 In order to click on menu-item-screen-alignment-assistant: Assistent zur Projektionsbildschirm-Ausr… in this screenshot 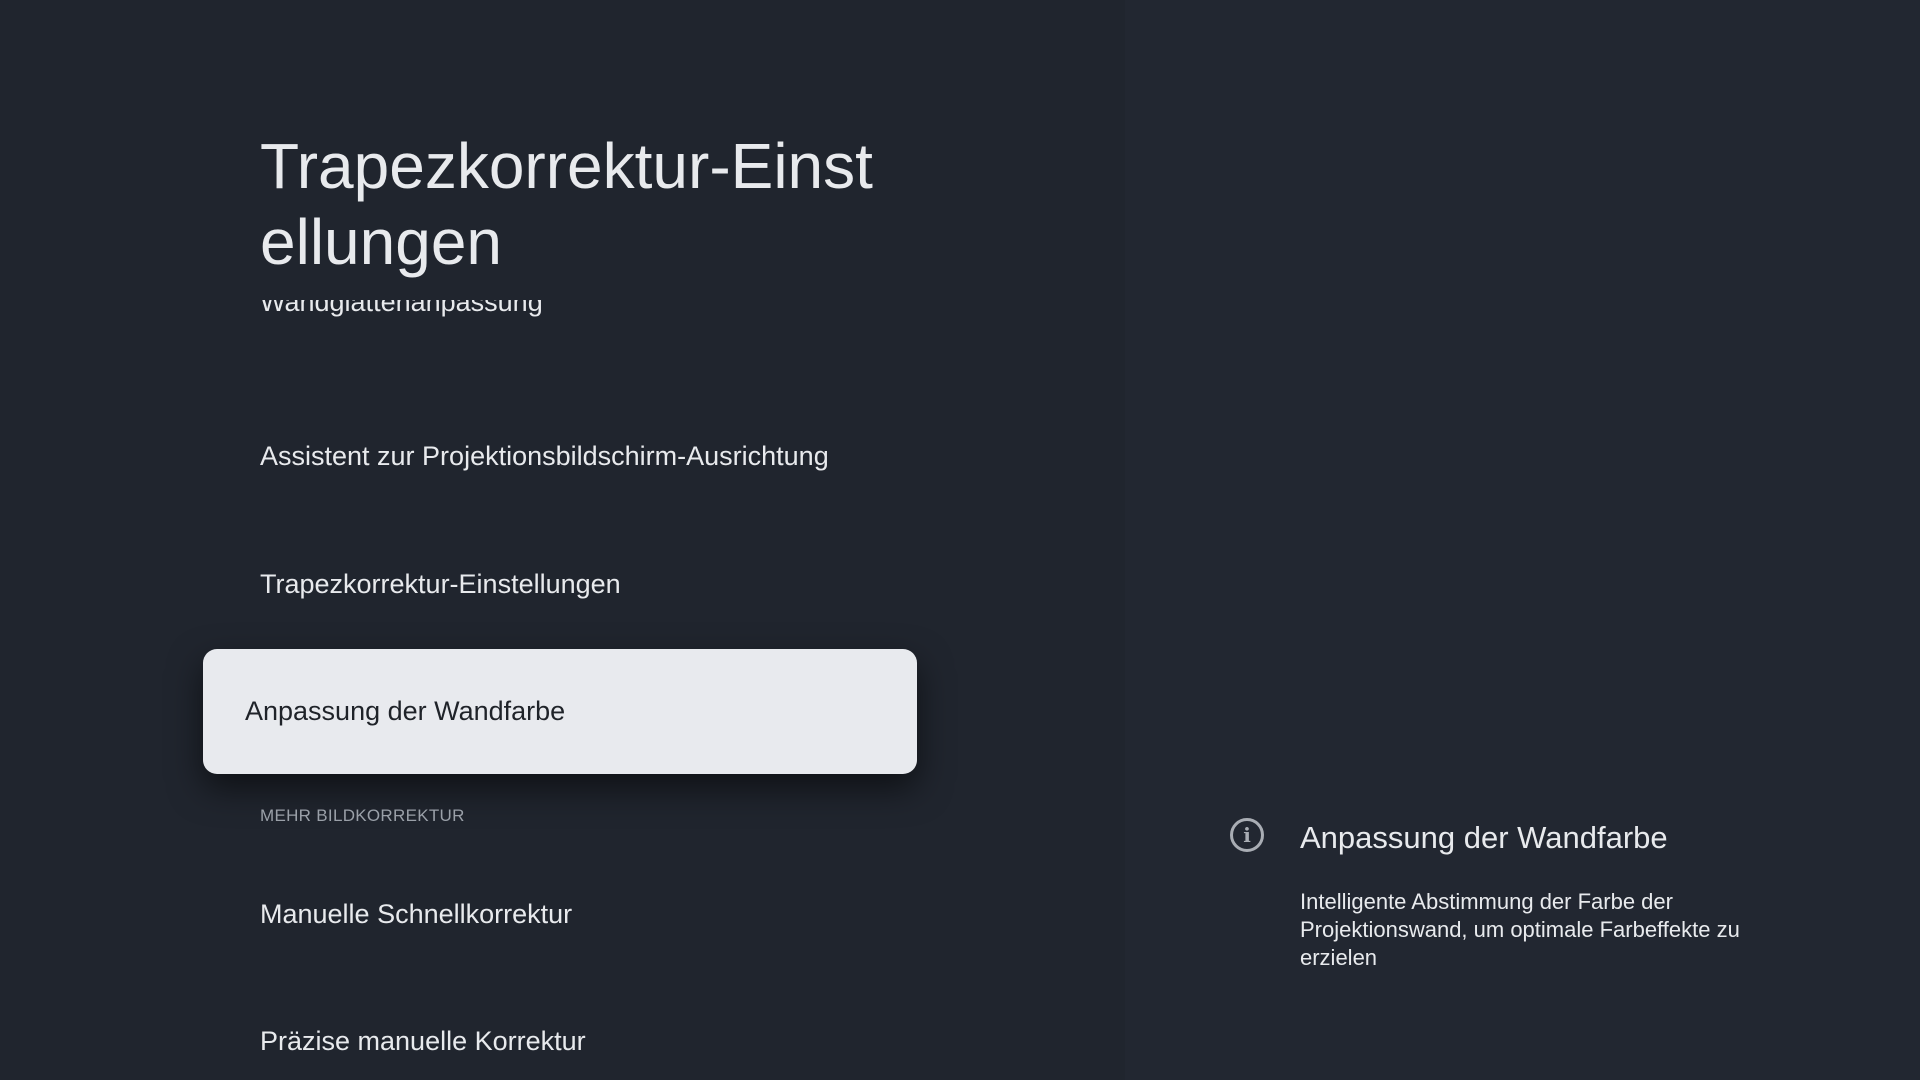, I will do `click(590, 456)`.